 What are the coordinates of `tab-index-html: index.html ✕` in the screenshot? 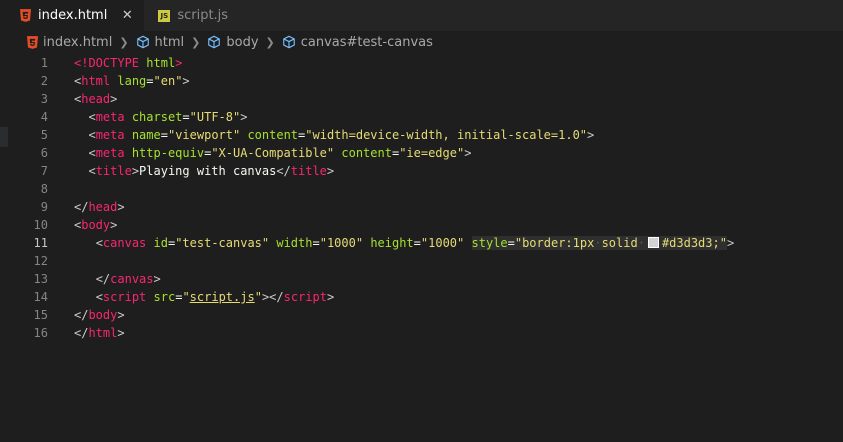 It's located at (72, 15).